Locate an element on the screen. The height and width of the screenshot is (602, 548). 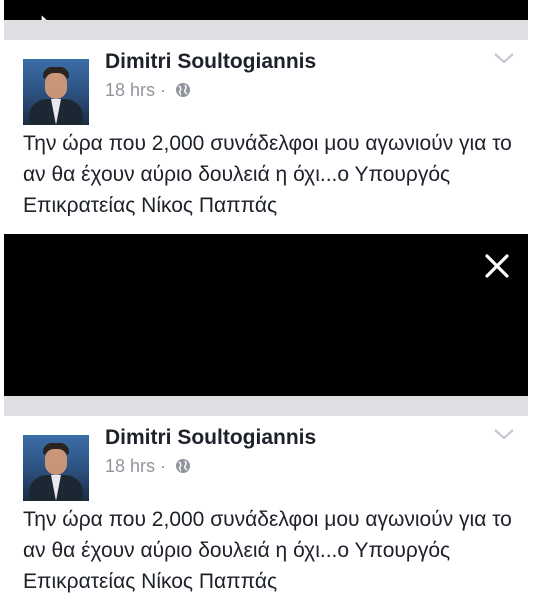
feed-divider-top is located at coordinates (266, 30).